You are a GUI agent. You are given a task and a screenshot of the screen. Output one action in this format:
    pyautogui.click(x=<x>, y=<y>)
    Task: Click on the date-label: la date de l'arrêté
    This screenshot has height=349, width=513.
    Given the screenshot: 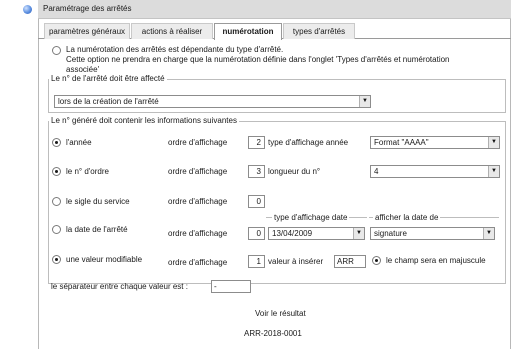 What is the action you would take?
    pyautogui.click(x=97, y=229)
    